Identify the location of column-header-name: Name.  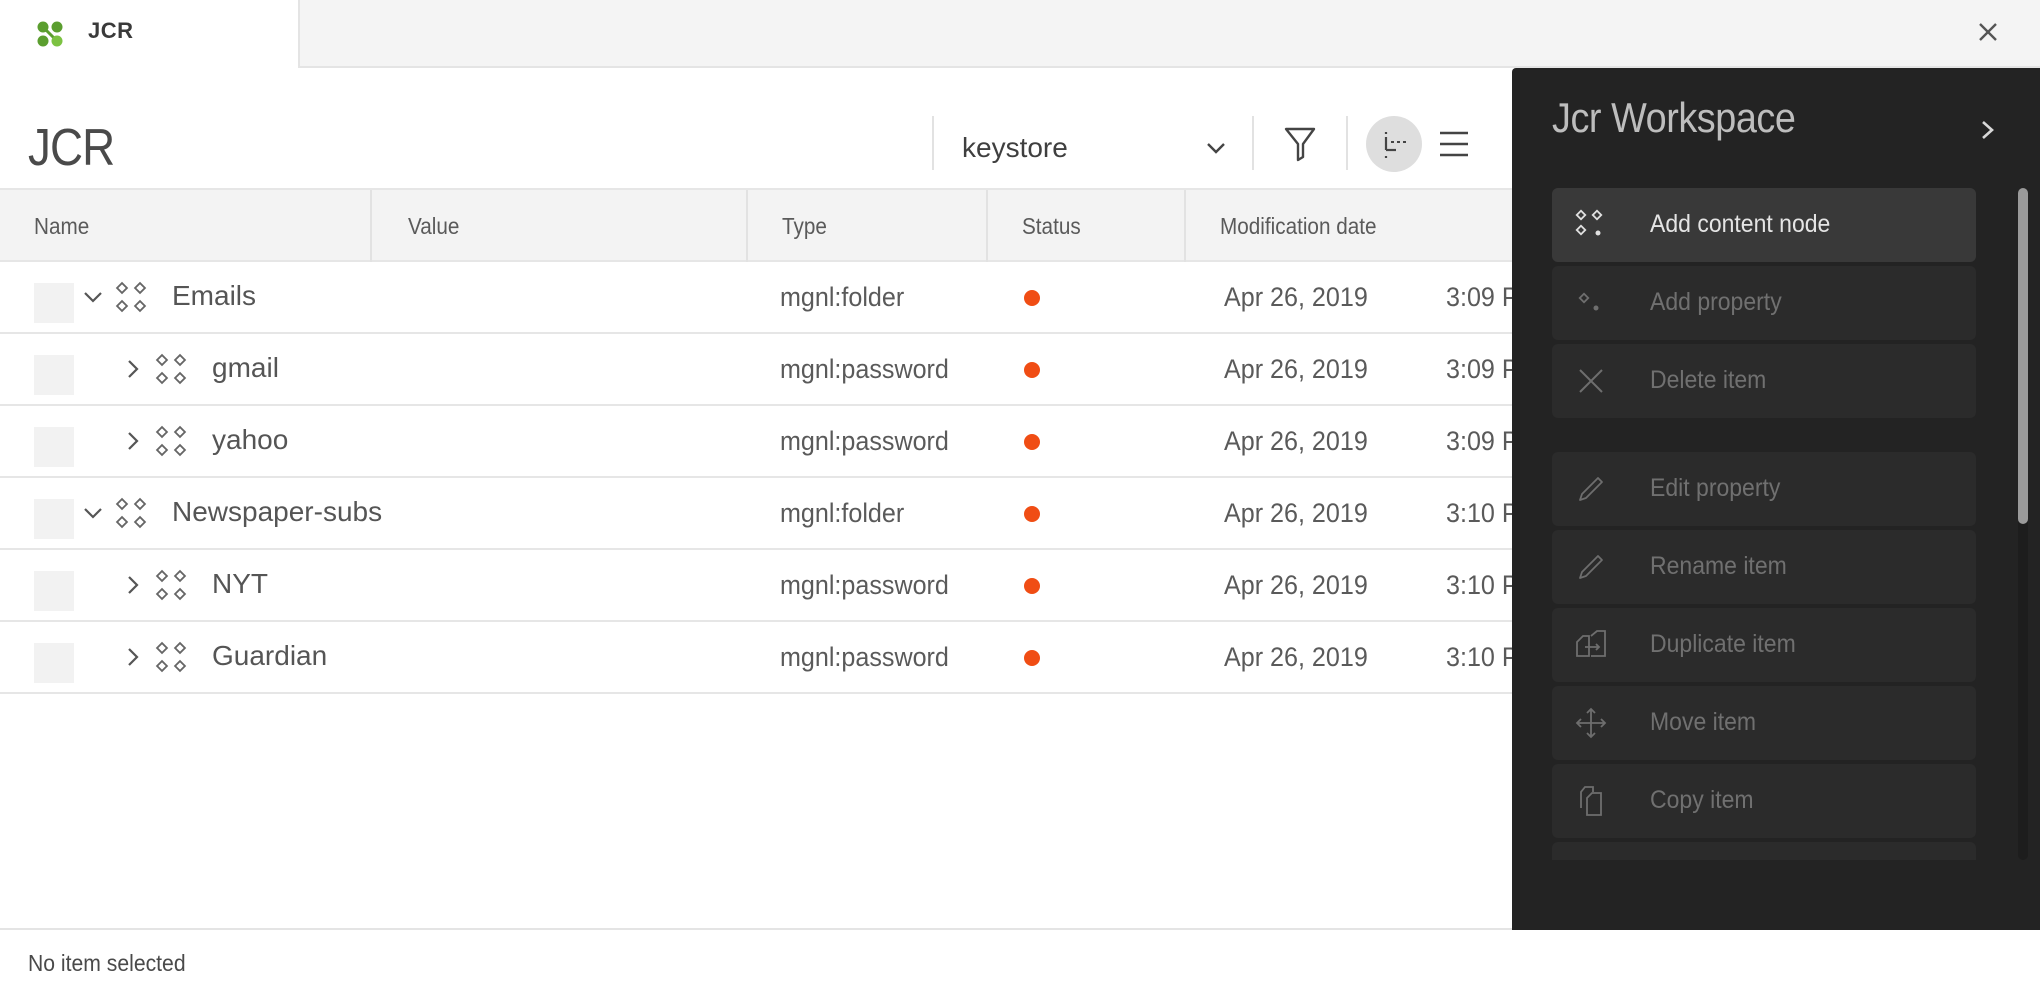
(186, 226).